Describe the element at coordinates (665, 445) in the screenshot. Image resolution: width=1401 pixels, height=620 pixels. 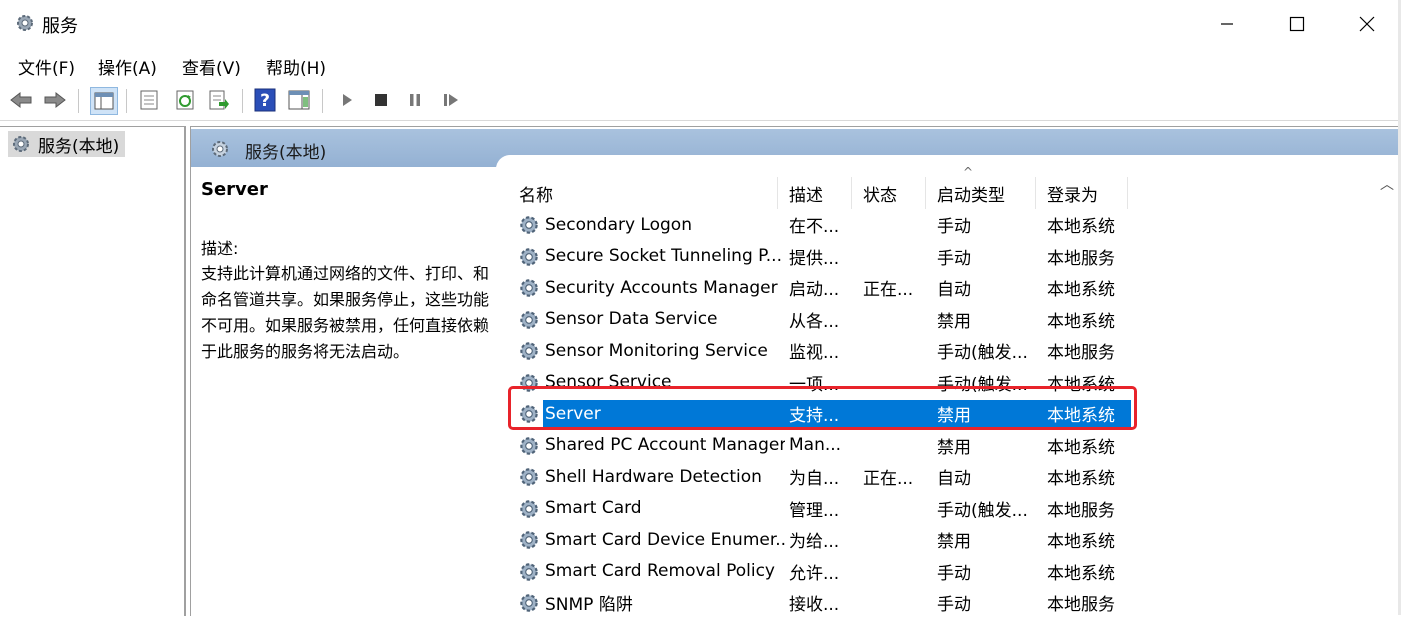
I see `cell-name: Shared PC Account Manager` at that location.